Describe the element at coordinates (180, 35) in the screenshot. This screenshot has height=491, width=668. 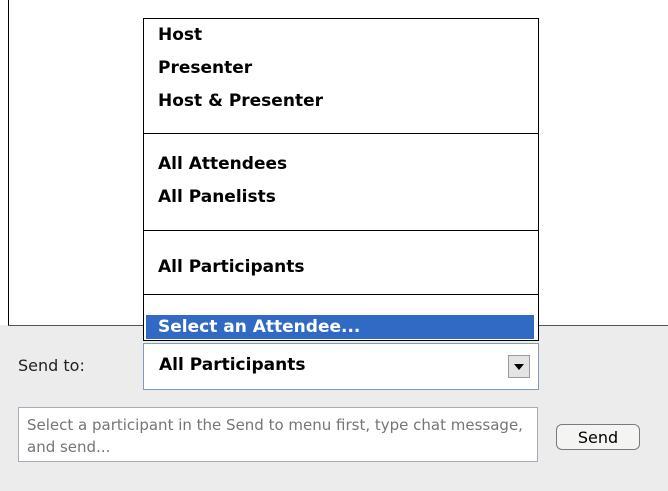
I see `menu-item-host: Host` at that location.